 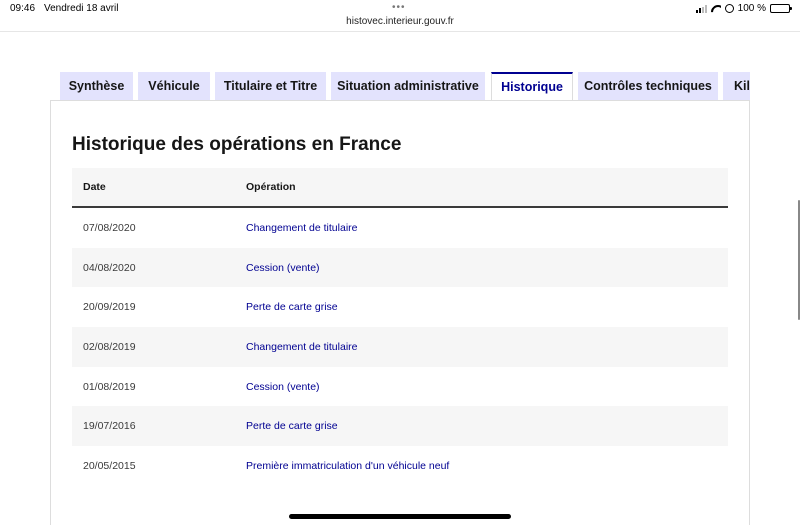 I want to click on status-time: 09:46, so click(x=23, y=8).